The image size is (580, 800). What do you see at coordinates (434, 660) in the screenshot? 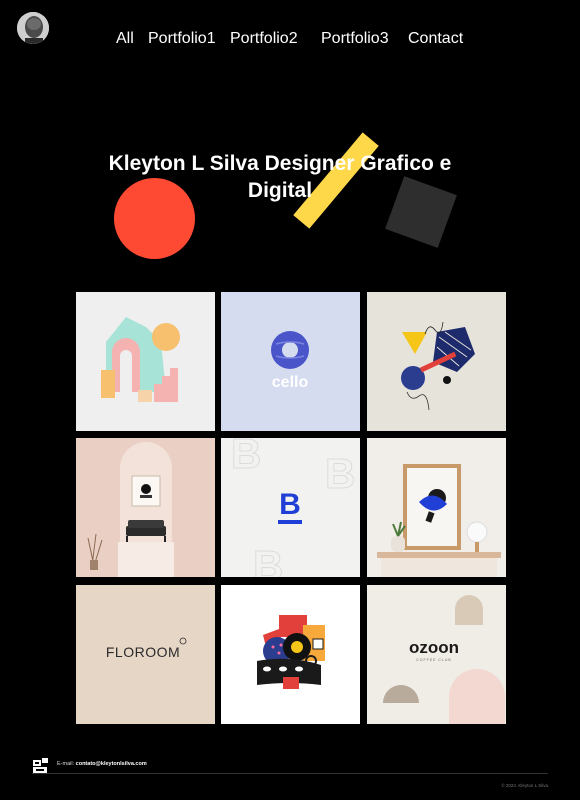
I see `ozoon-tagline: COFFEE CLUB` at bounding box center [434, 660].